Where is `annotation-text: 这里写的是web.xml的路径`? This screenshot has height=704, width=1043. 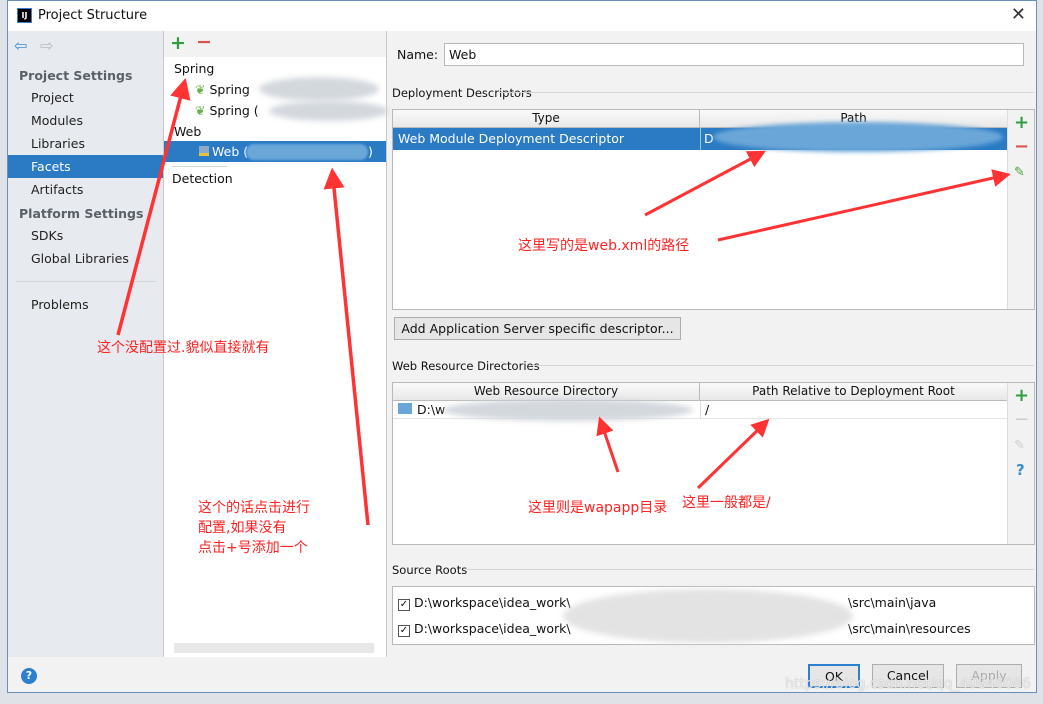
annotation-text: 这里写的是web.xml的路径 is located at coordinates (604, 246).